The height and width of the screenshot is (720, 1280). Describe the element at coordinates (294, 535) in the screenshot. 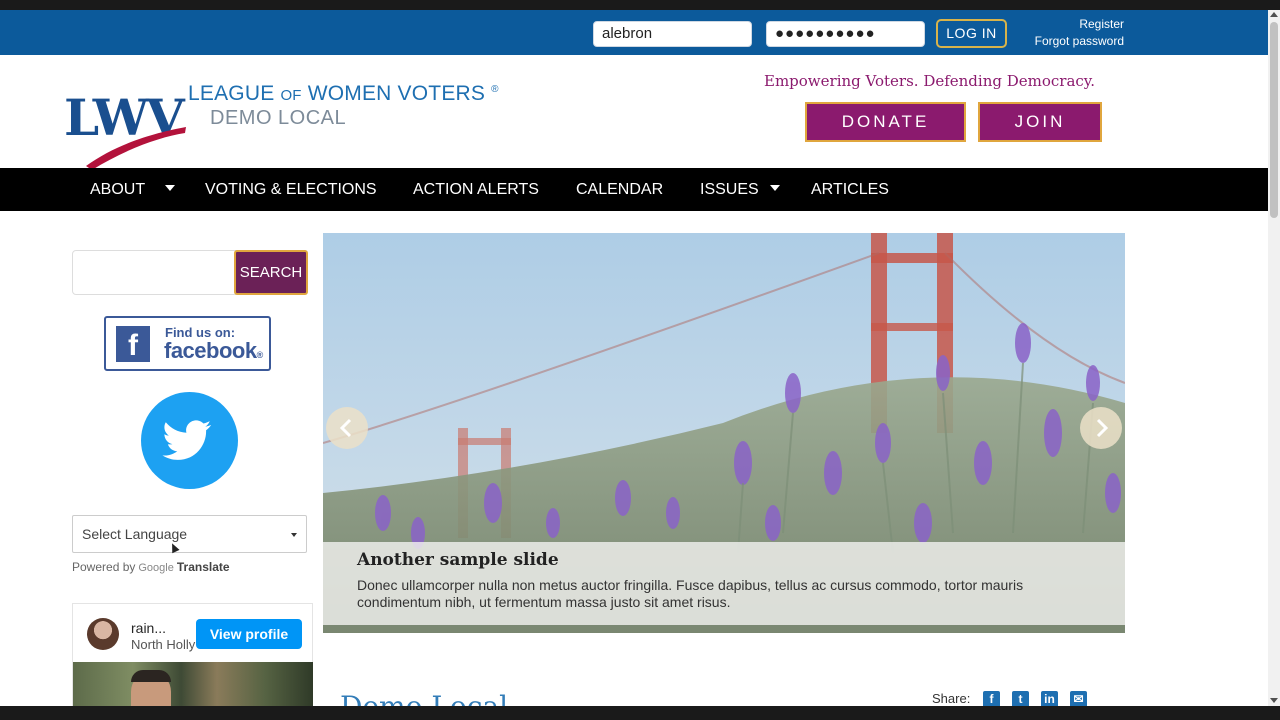

I see `chevron-down-icon` at that location.